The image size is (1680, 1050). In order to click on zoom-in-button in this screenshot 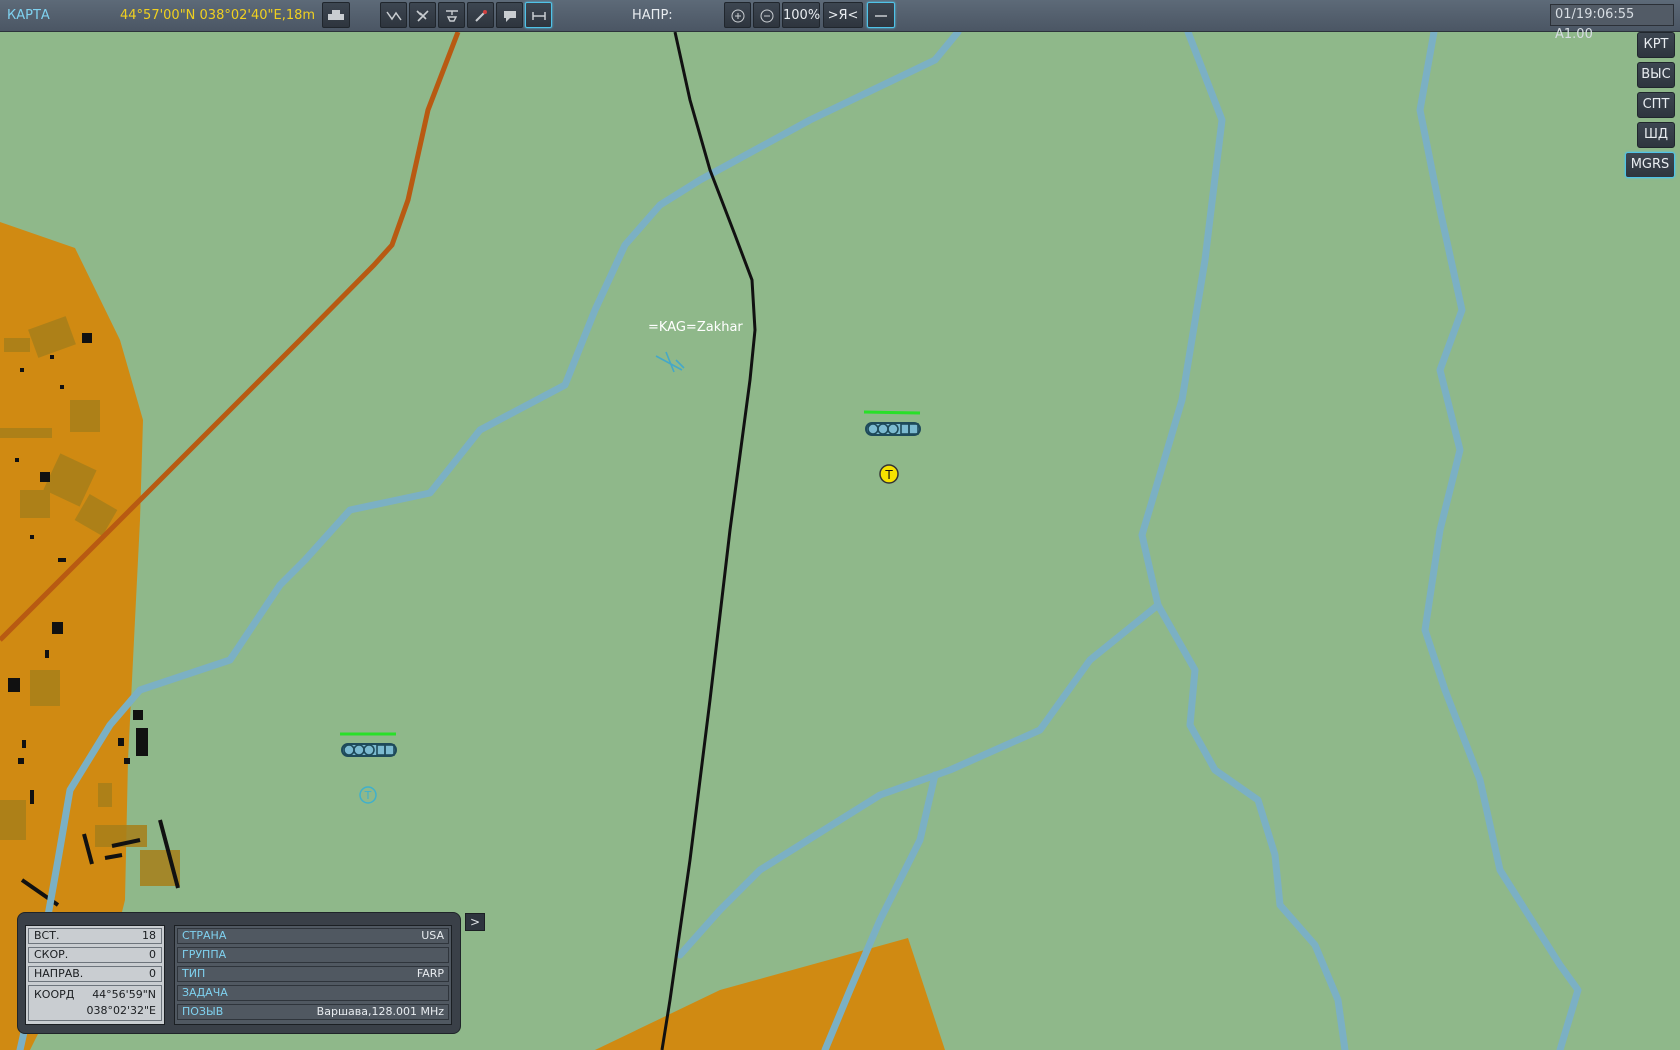, I will do `click(737, 15)`.